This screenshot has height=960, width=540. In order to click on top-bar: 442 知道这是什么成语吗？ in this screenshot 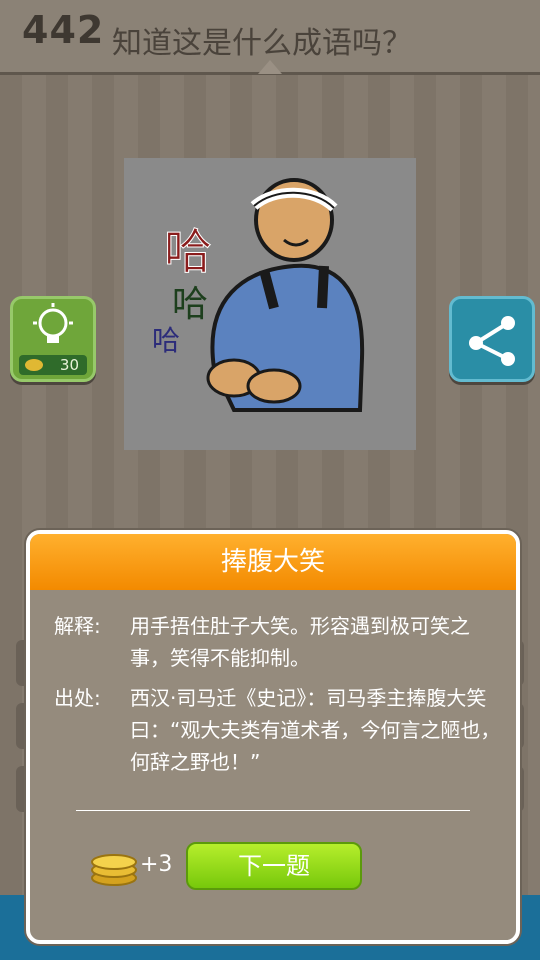, I will do `click(270, 37)`.